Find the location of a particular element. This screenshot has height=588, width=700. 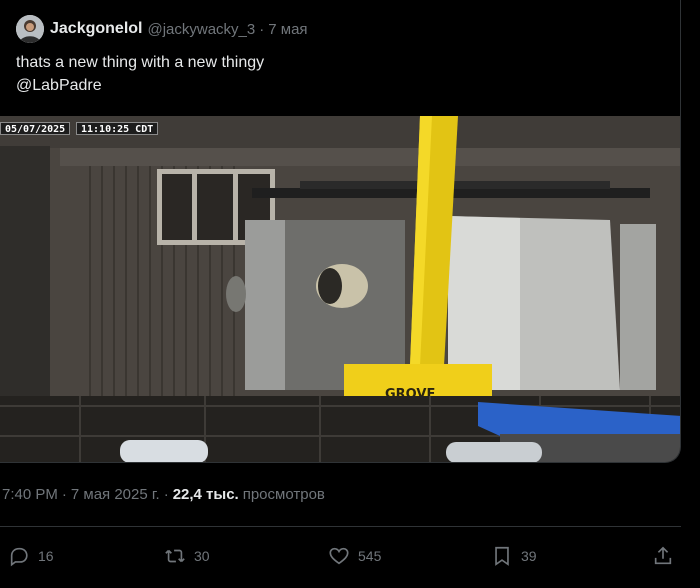

divider is located at coordinates (340, 526).